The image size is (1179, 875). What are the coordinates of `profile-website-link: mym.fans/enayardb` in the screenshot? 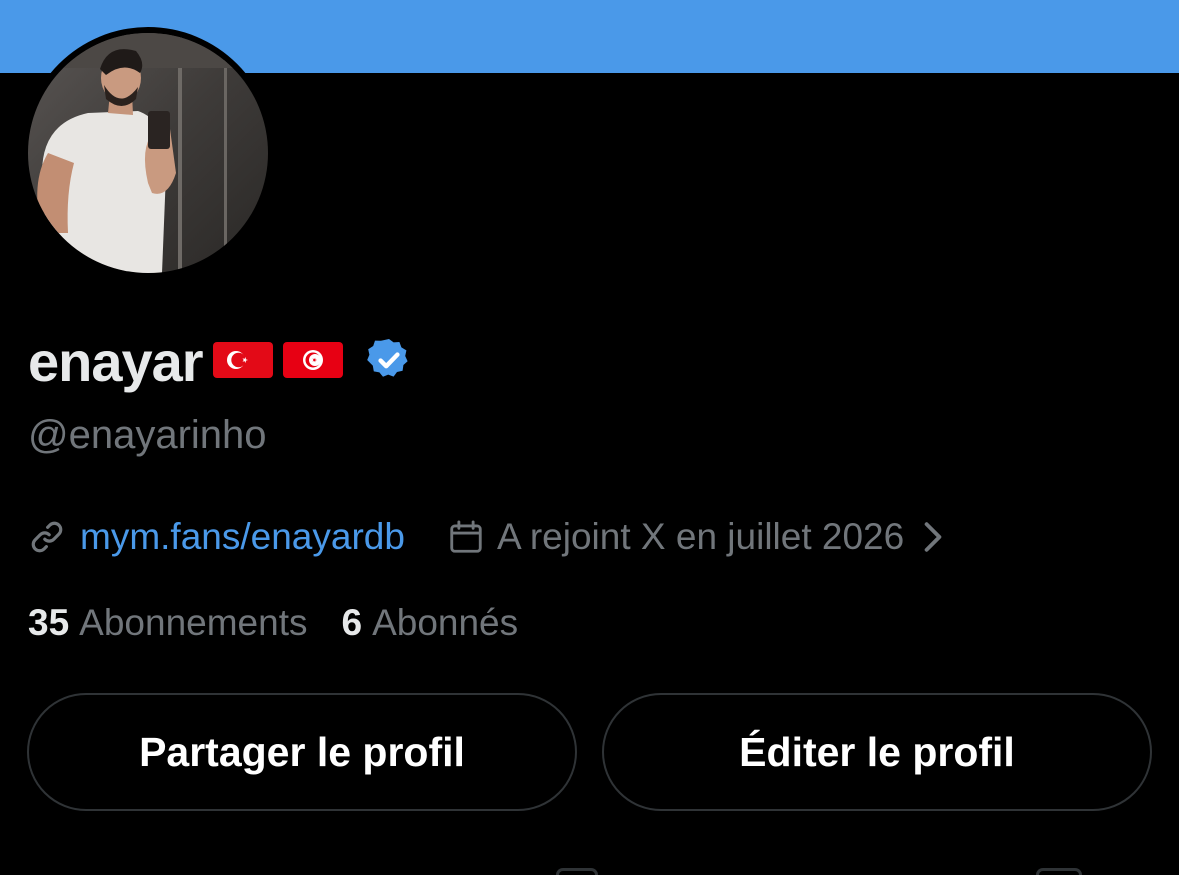 It's located at (242, 537).